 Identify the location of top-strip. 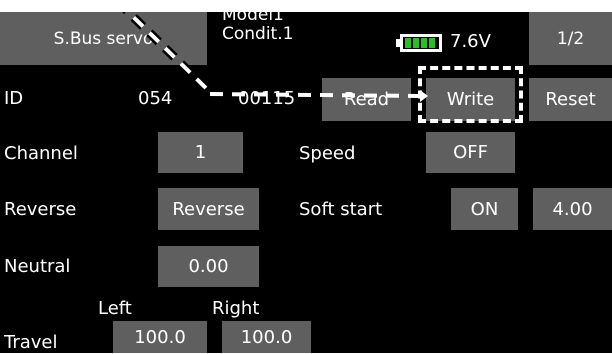
(306, 6).